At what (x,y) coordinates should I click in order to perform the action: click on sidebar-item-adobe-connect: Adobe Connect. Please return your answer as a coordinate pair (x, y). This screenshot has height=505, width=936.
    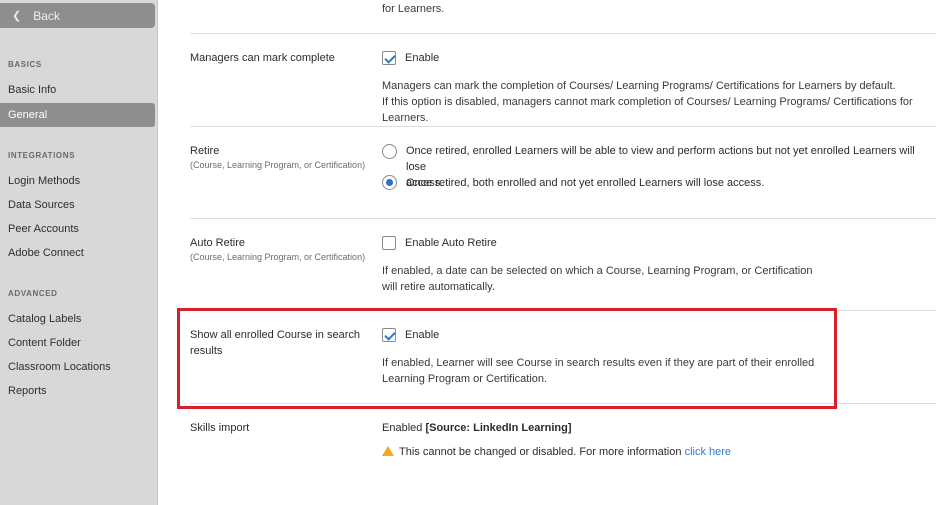
    Looking at the image, I should click on (46, 253).